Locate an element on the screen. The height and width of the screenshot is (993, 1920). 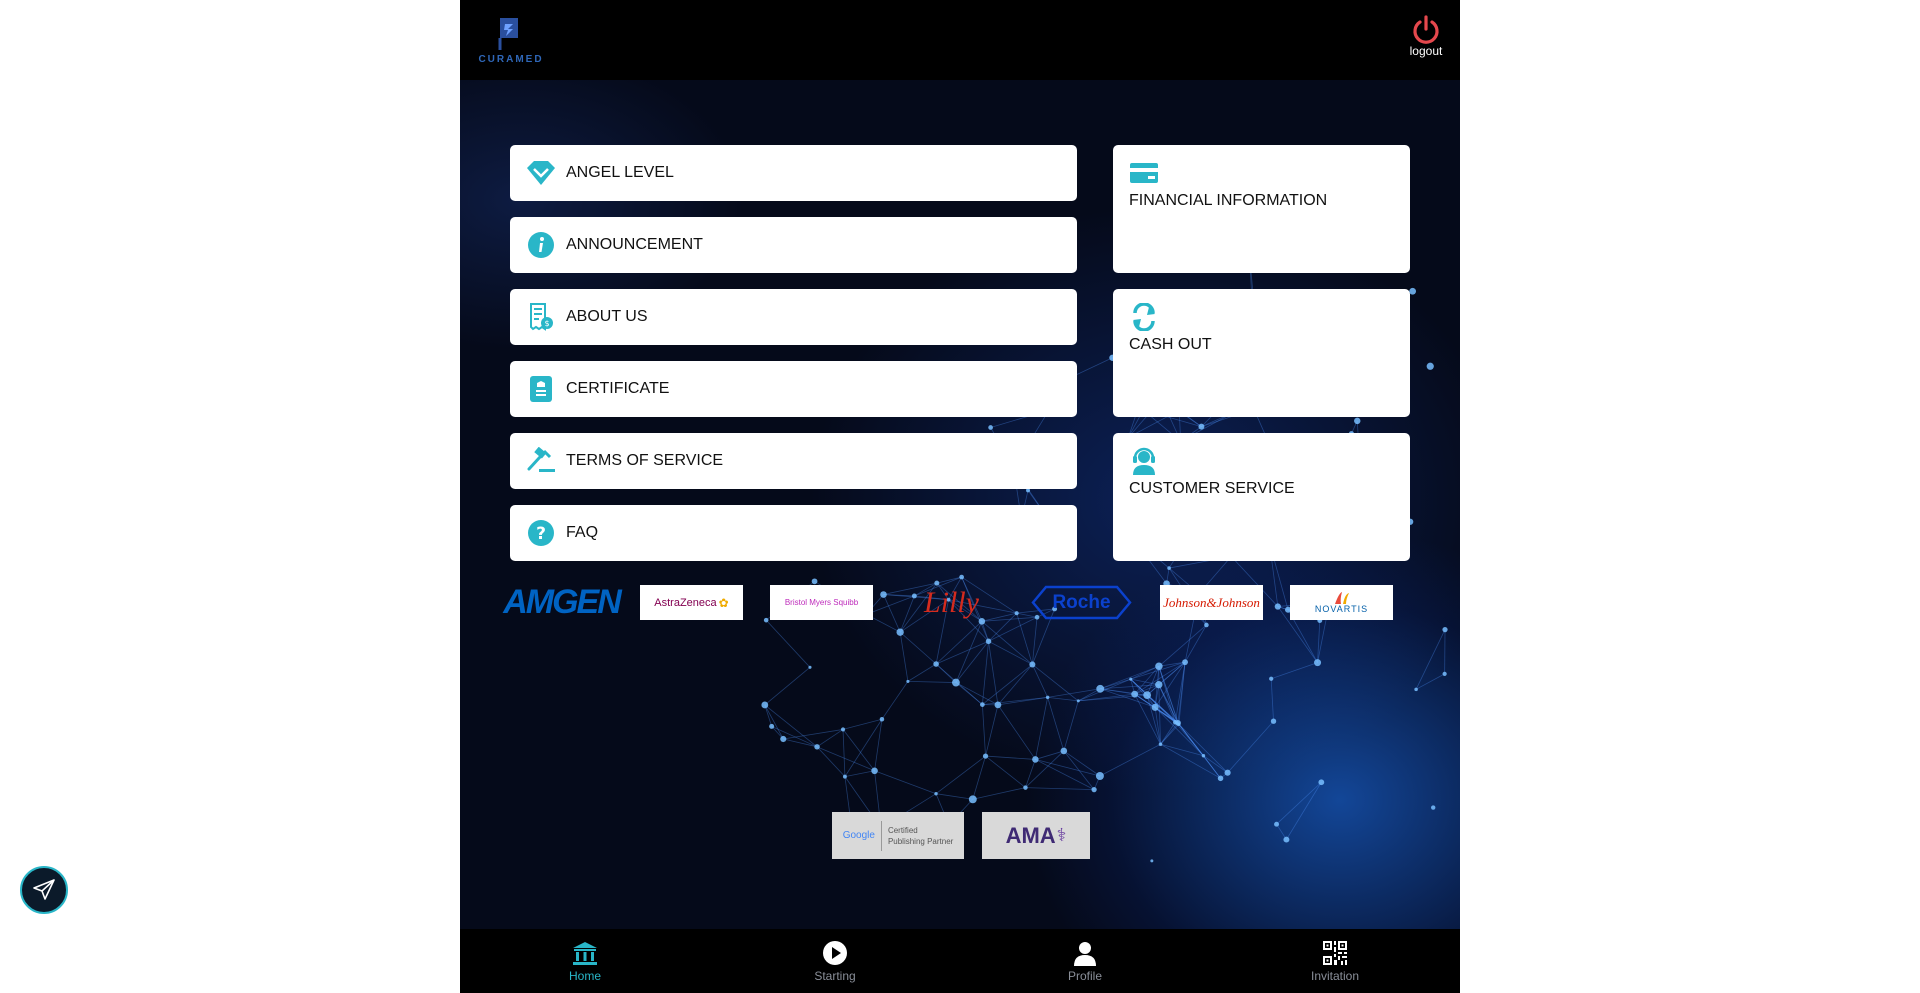
receipt-icon: $ is located at coordinates (541, 317).